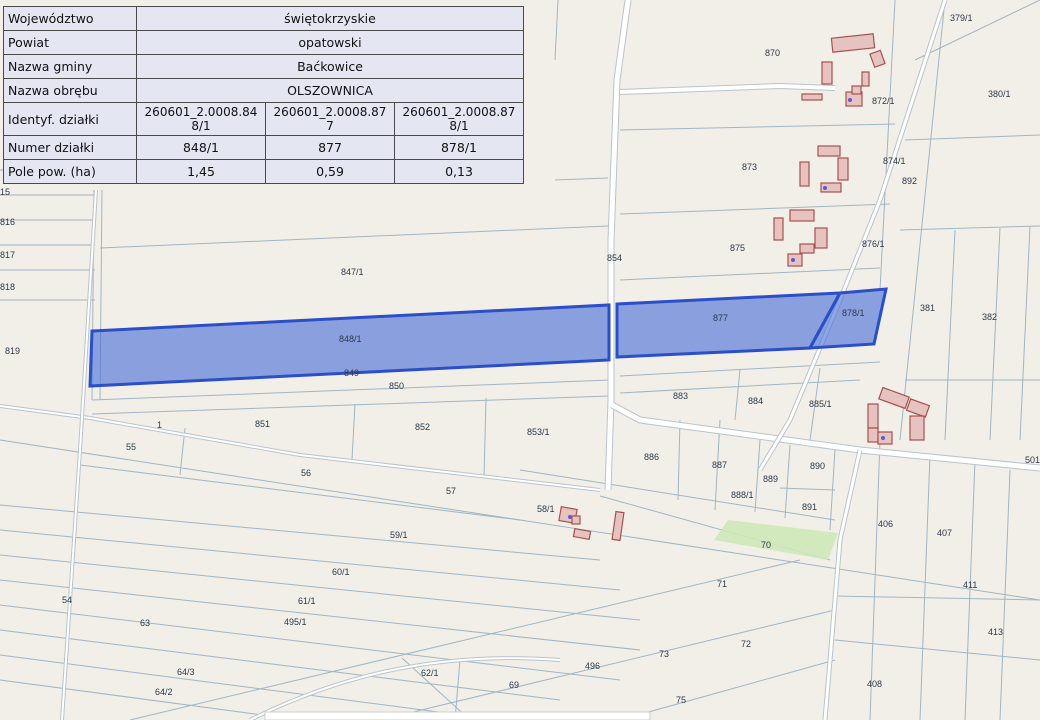  Describe the element at coordinates (538, 432) in the screenshot. I see `parcel-label: 853/1` at that location.